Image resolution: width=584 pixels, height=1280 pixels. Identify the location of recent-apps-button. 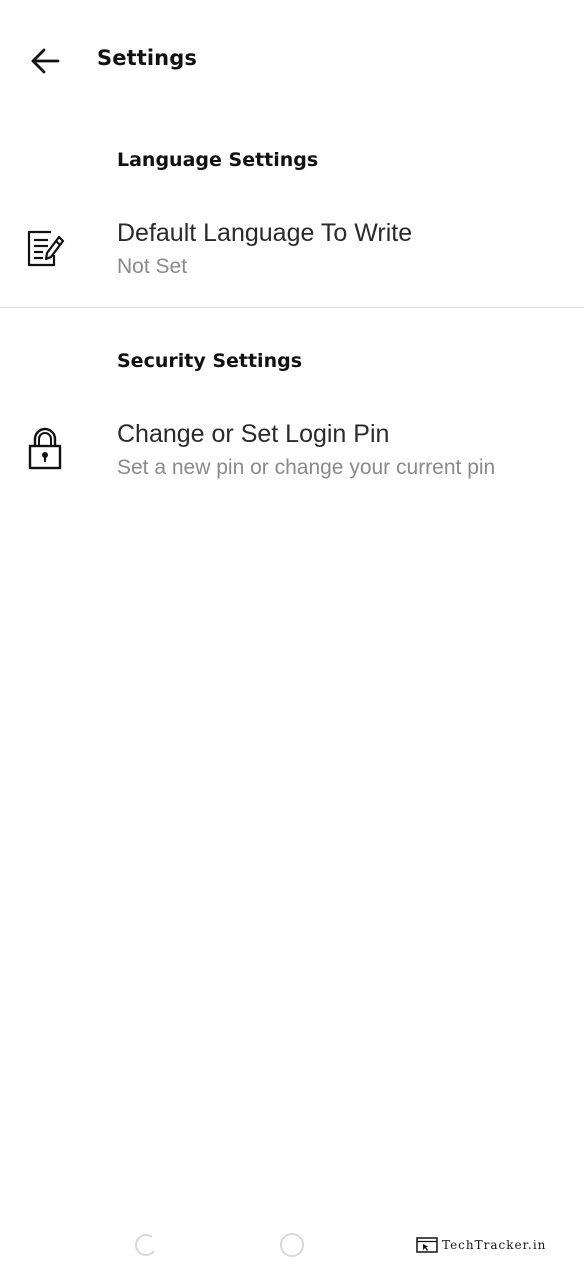
(146, 1245).